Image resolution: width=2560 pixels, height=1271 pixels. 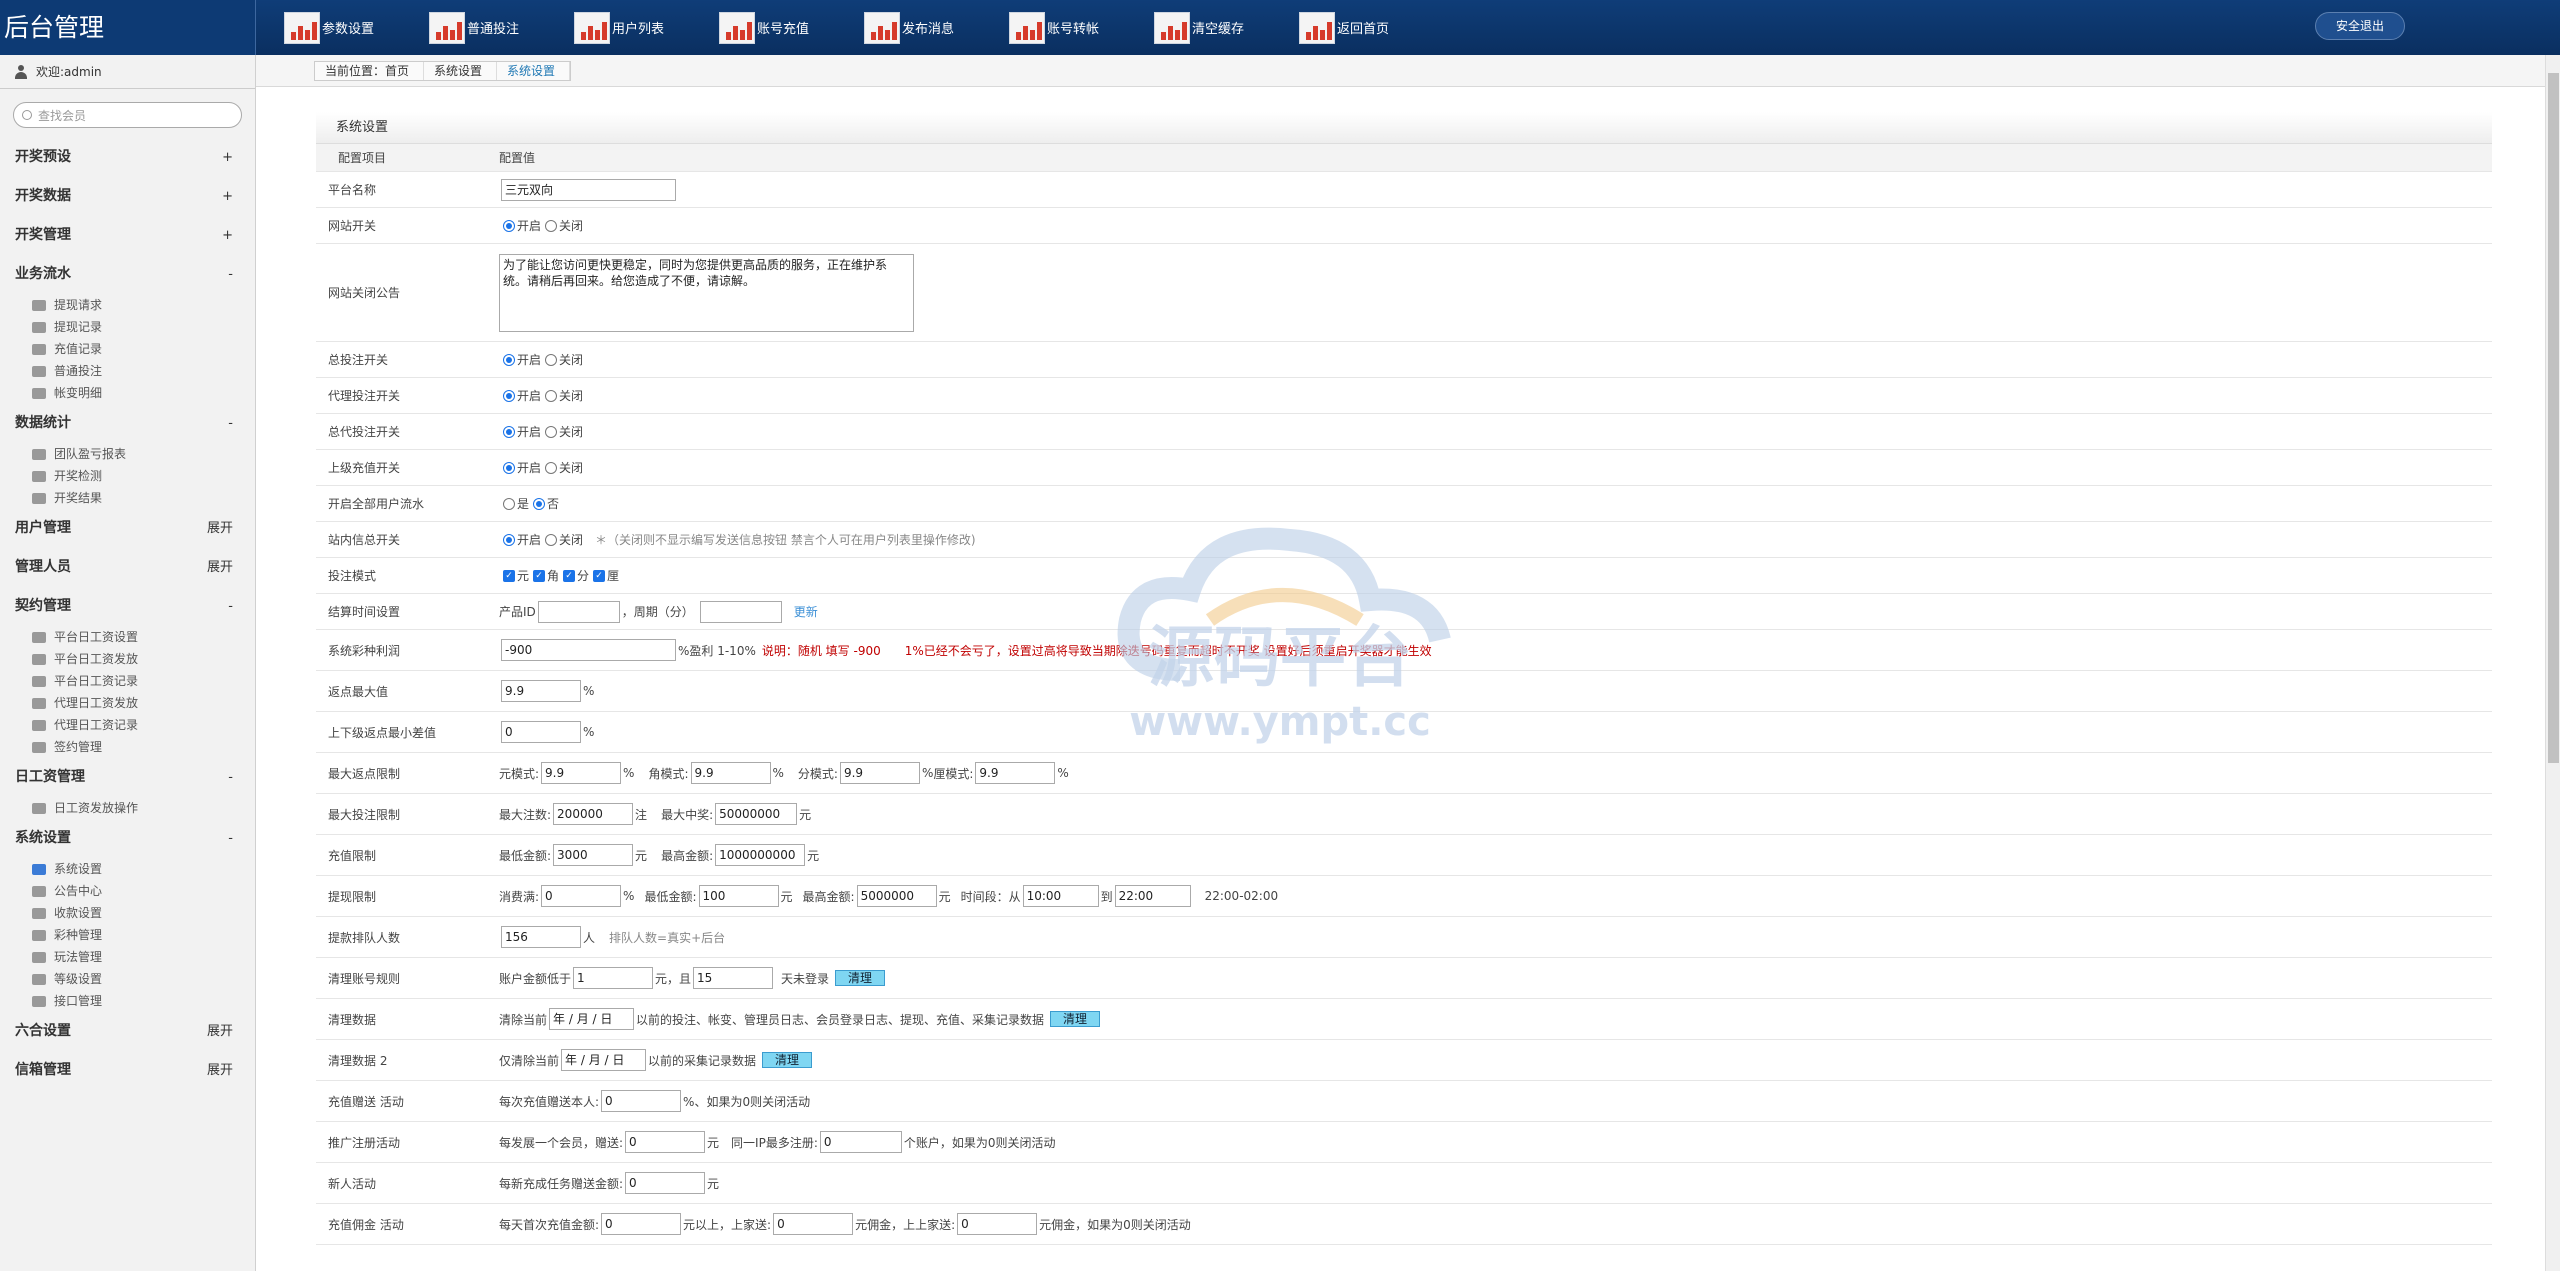 I want to click on sidebar-item-wage-op: 日工资发放操作, so click(x=127, y=808).